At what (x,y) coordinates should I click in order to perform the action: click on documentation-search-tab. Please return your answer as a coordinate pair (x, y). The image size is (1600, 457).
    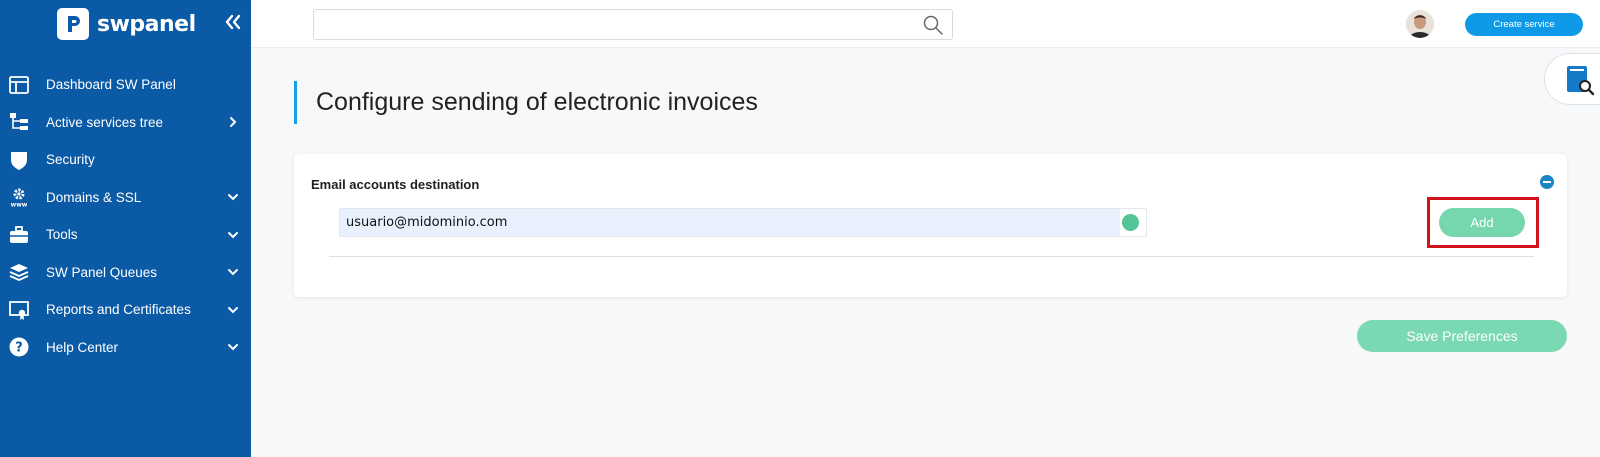
    Looking at the image, I should click on (1572, 79).